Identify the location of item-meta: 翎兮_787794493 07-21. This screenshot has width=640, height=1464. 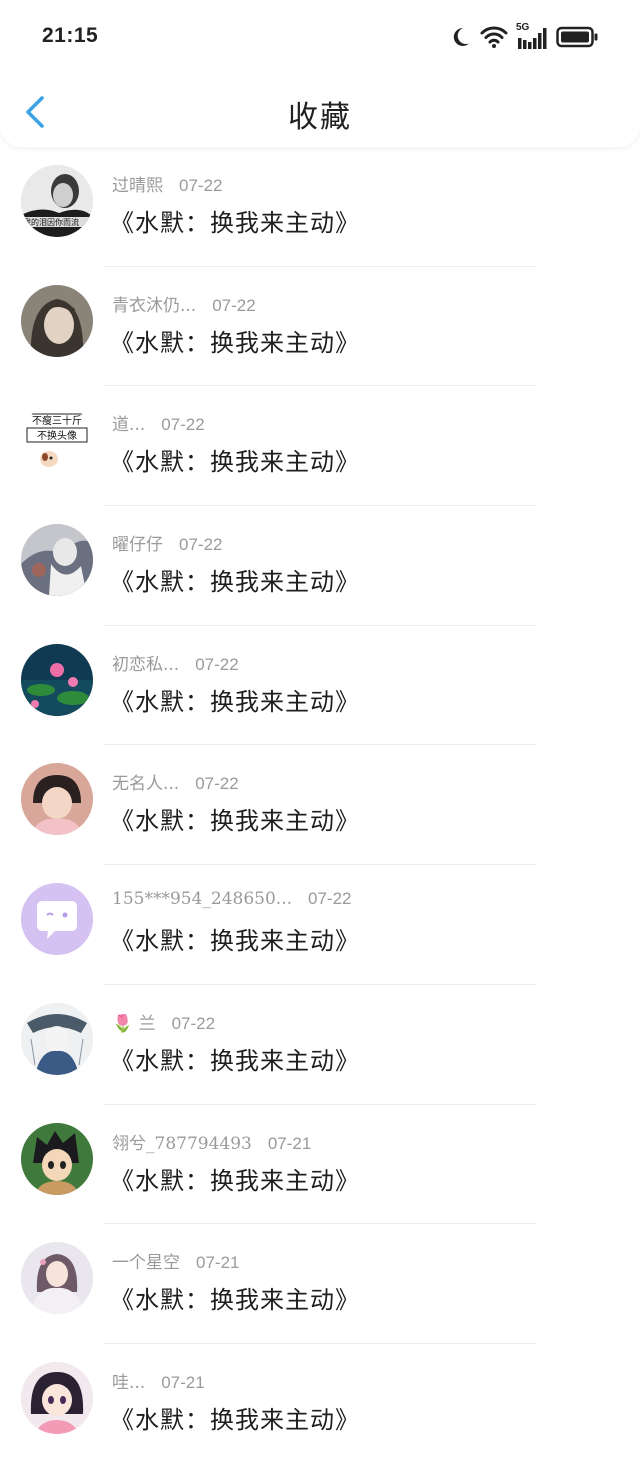
(211, 1141).